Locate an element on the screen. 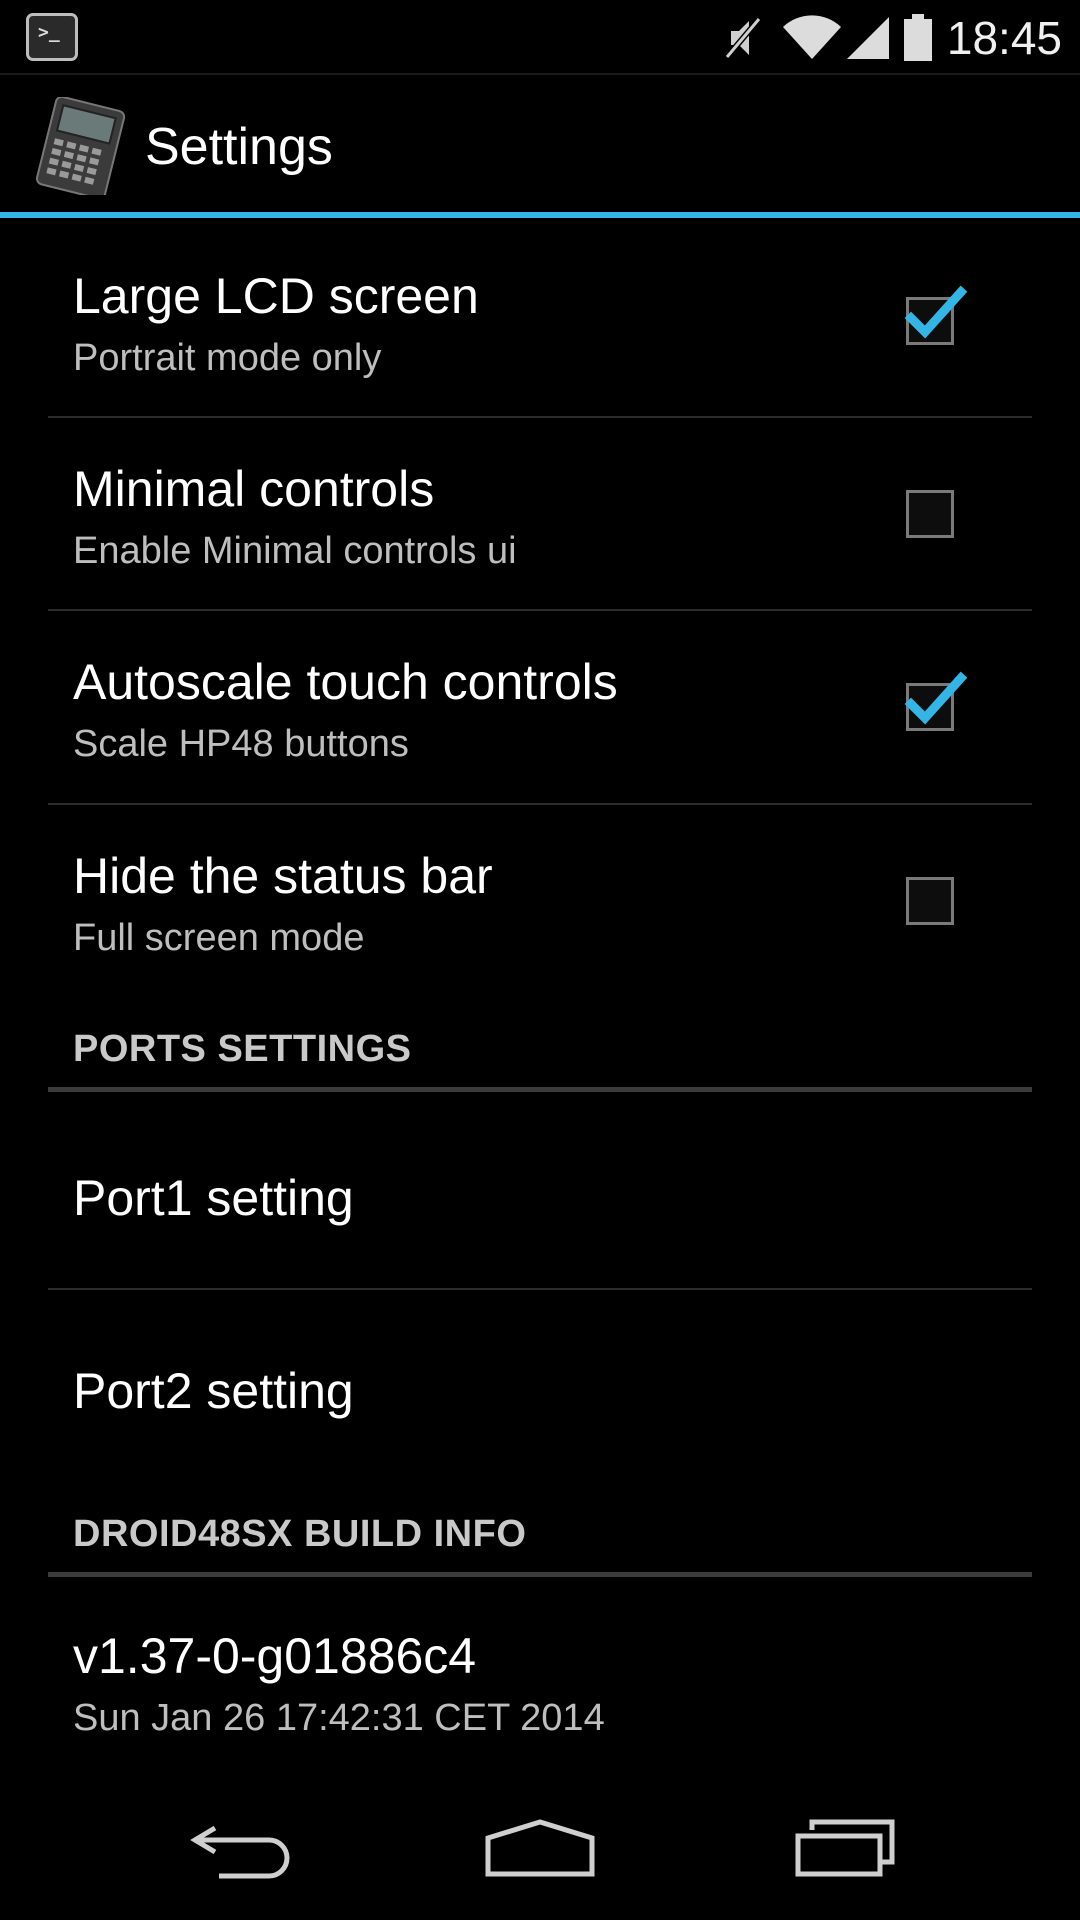  mute-icon is located at coordinates (743, 37).